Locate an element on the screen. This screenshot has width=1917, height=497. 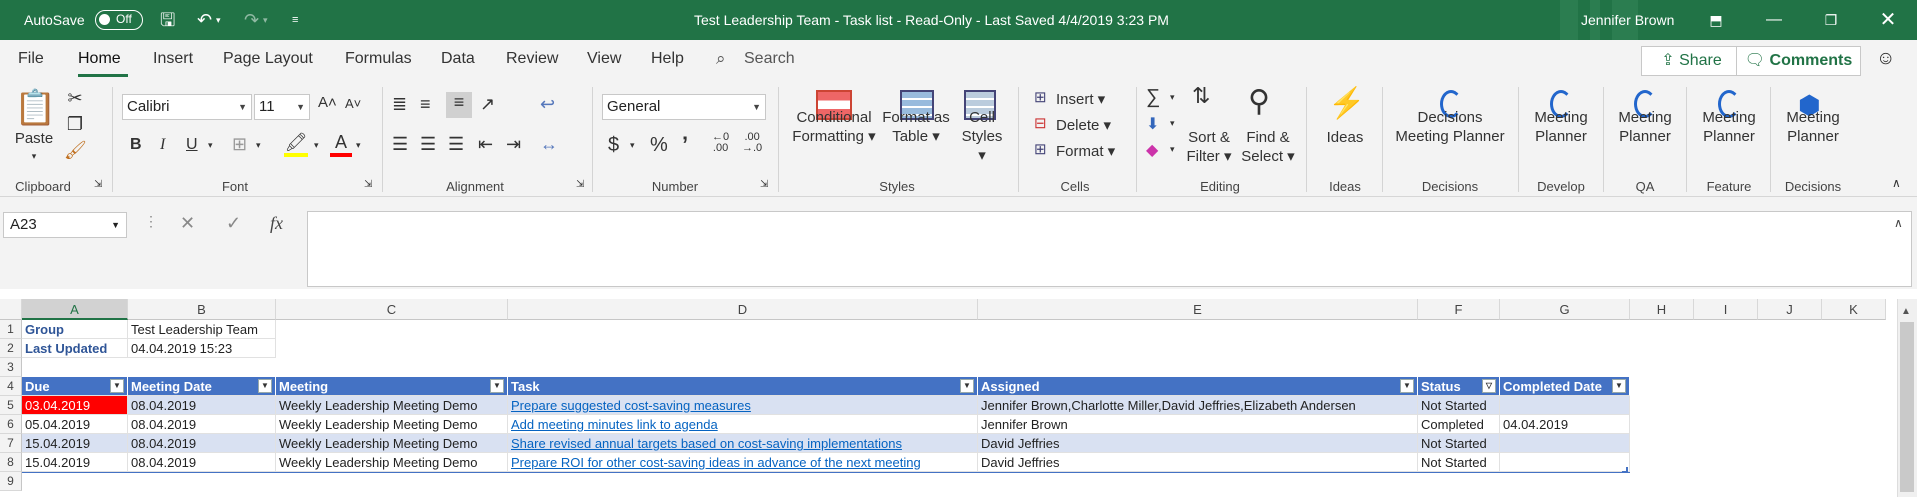
fill-icon: ⬇ is located at coordinates (1152, 124).